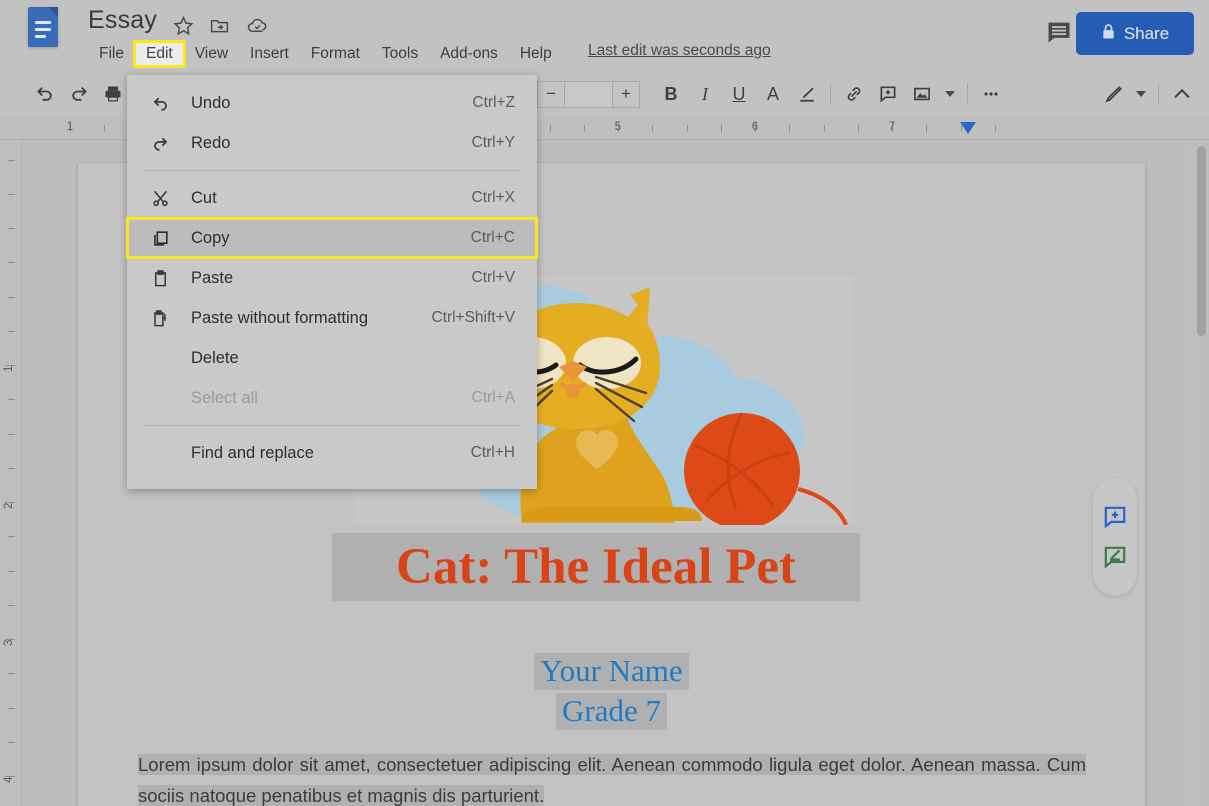 The image size is (1209, 806). I want to click on menu-tools: Tools, so click(400, 54).